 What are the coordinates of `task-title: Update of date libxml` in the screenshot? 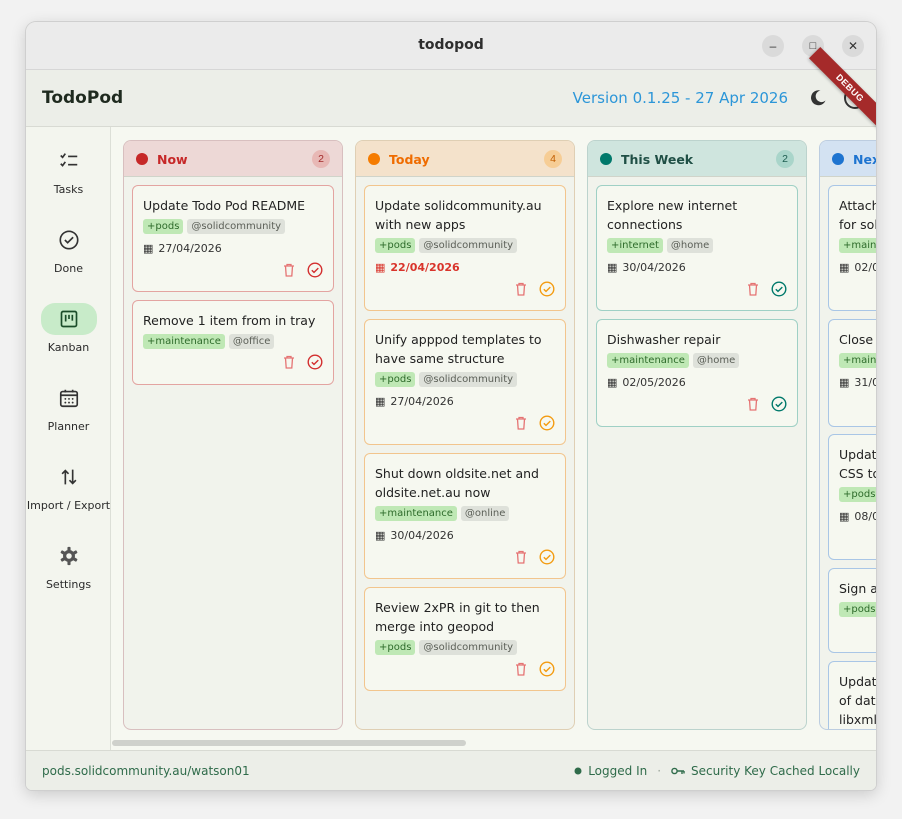 It's located at (857, 700).